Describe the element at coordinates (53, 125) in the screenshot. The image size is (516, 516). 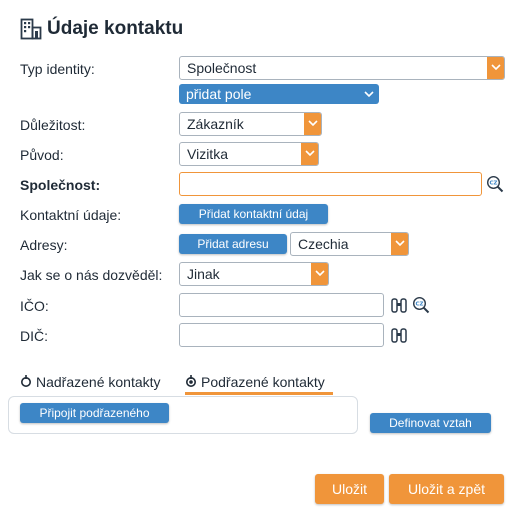
I see `importance-label: Důležitost:` at that location.